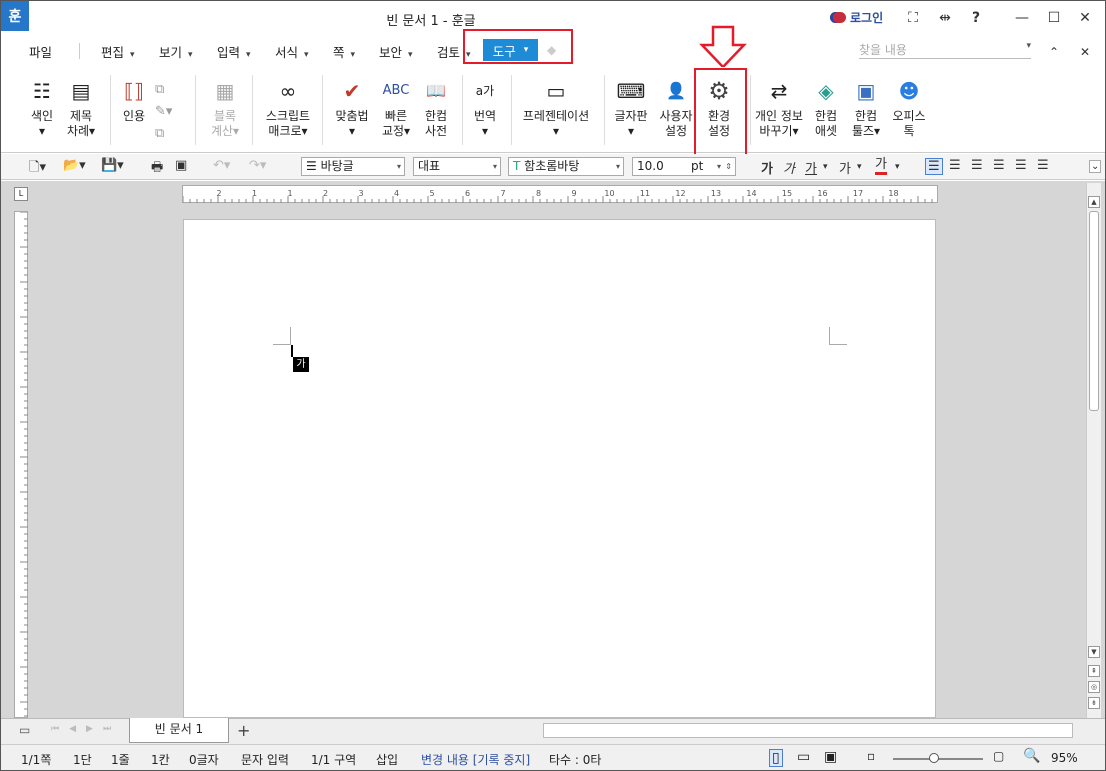  Describe the element at coordinates (387, 759) in the screenshot. I see `status-insert-mode: 삽입` at that location.